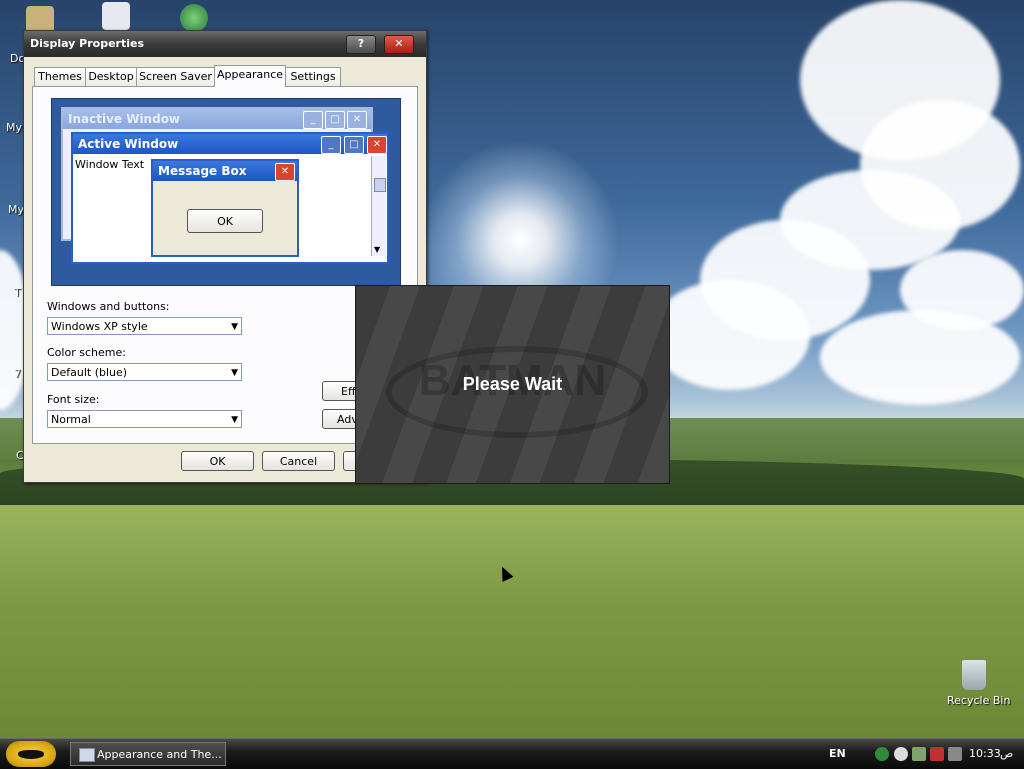 The width and height of the screenshot is (1024, 769). What do you see at coordinates (985, 753) in the screenshot?
I see `clock-time: 10:33` at bounding box center [985, 753].